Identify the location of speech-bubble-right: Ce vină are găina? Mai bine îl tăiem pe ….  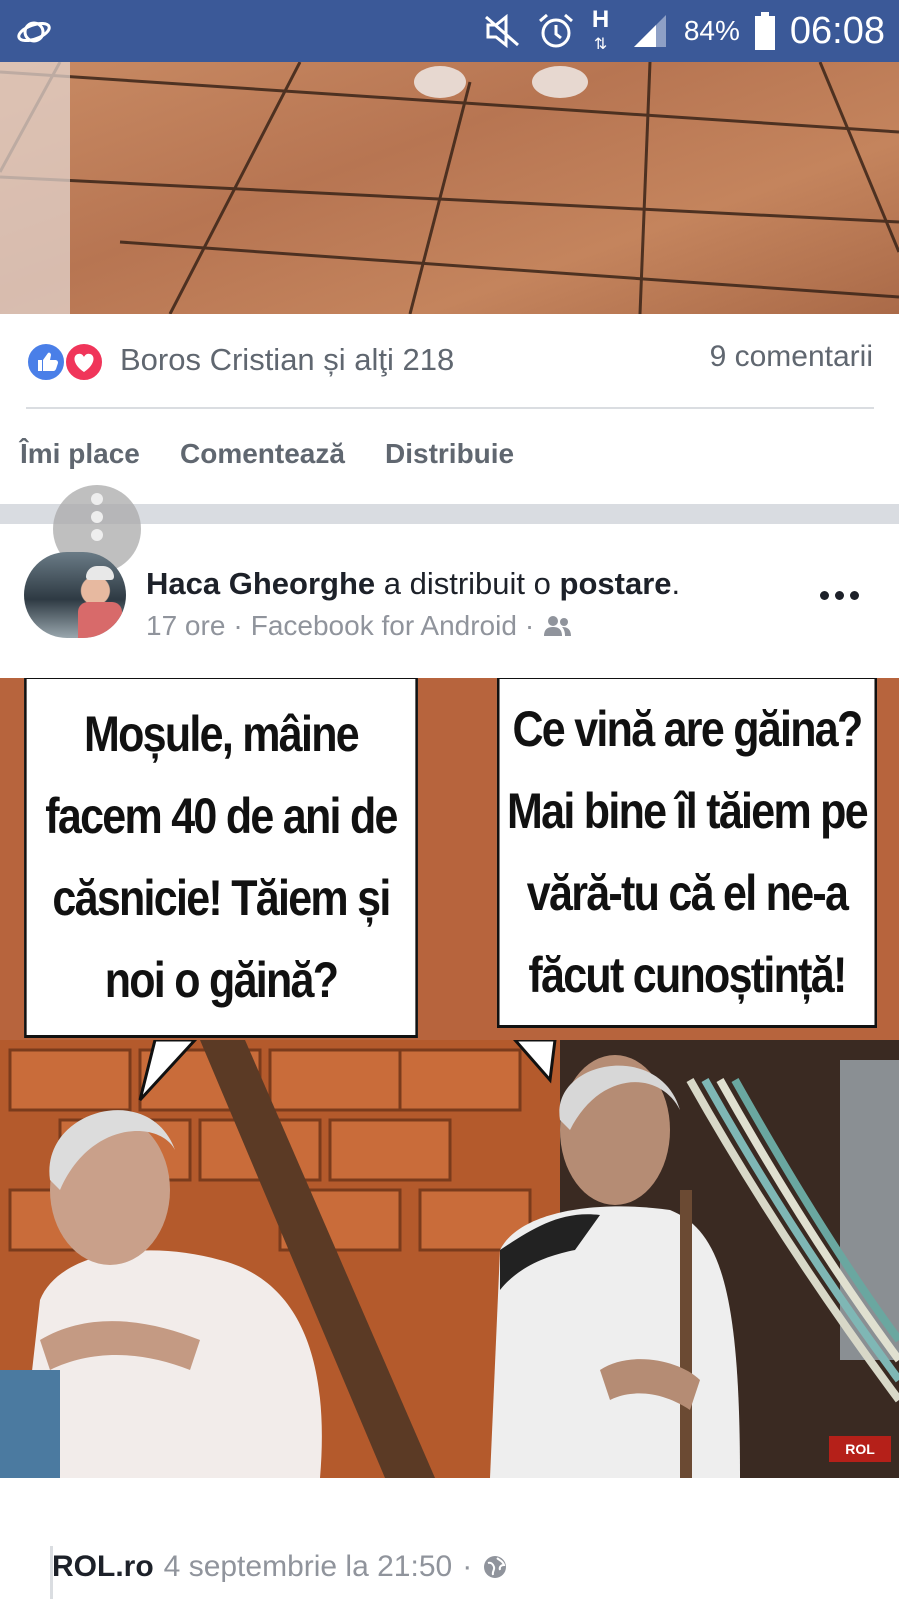
(687, 853).